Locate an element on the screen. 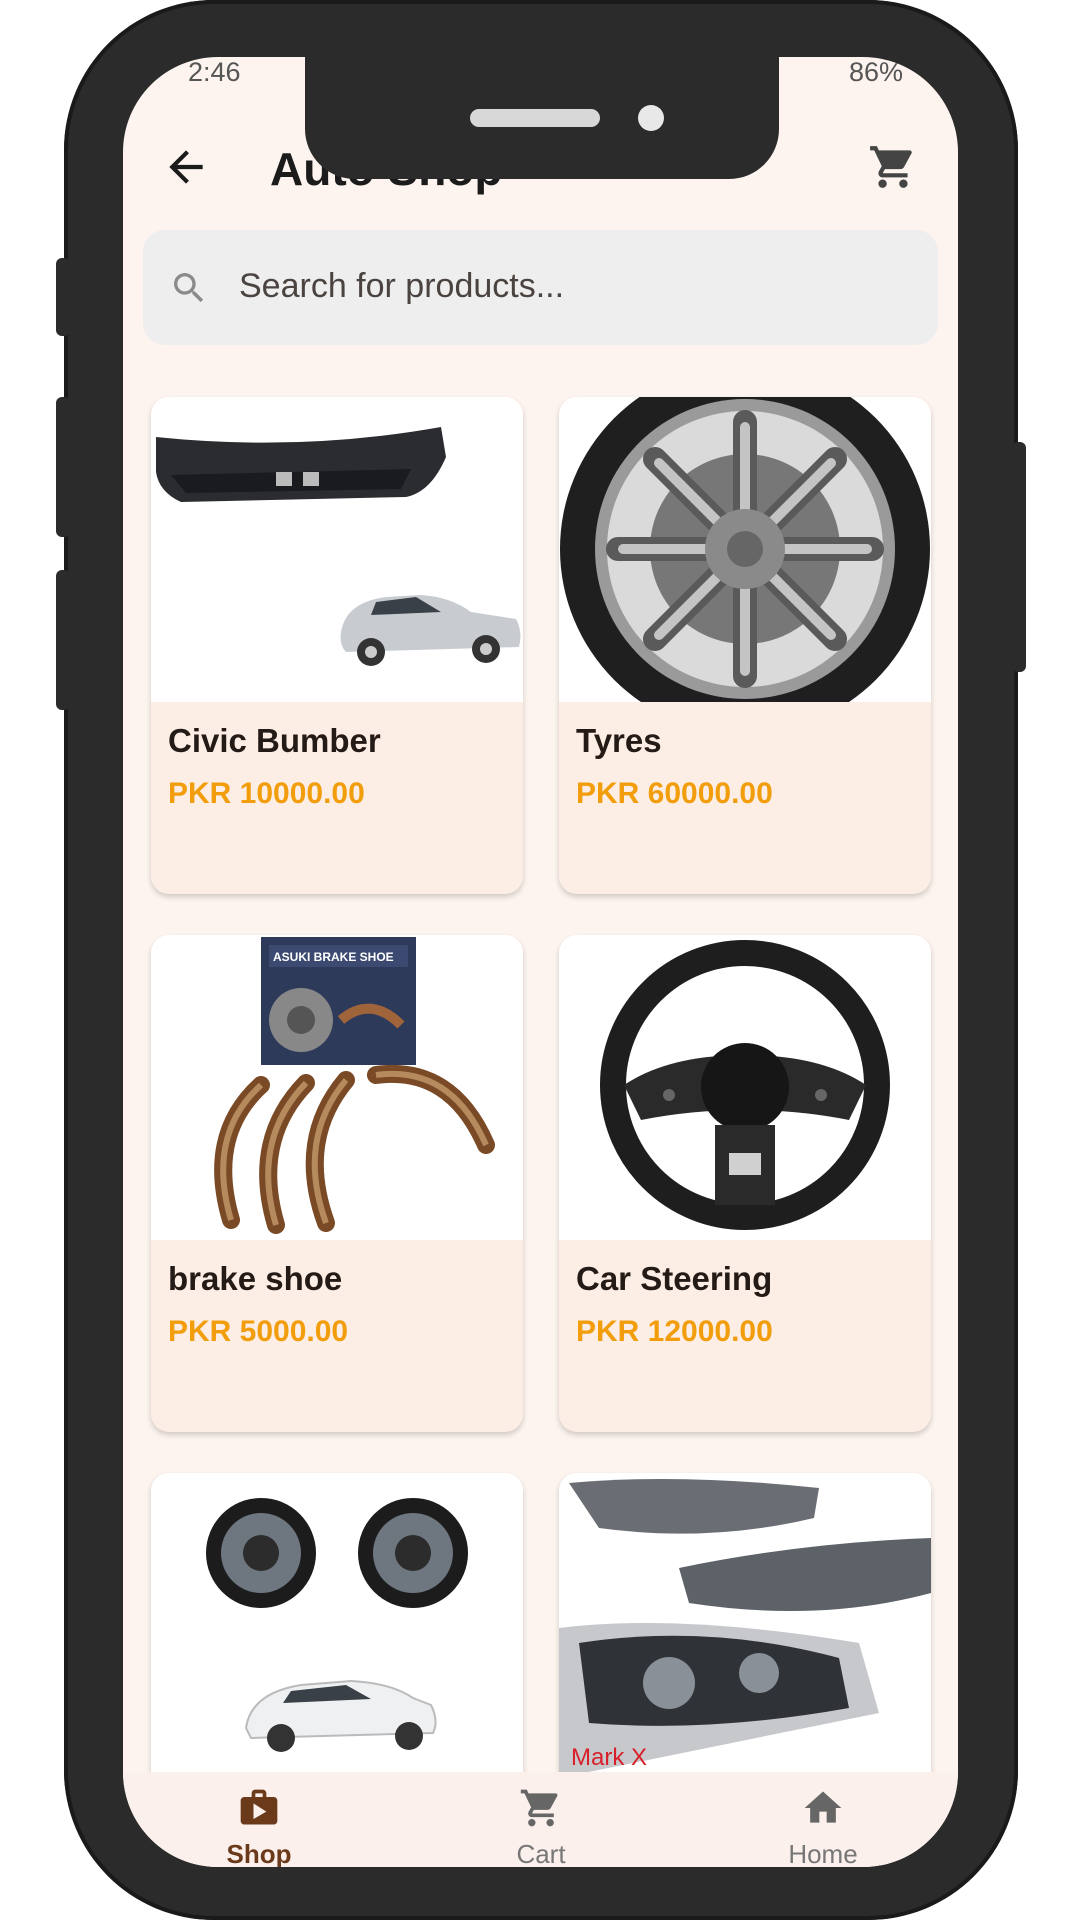 The image size is (1080, 1920). shop-icon is located at coordinates (259, 1807).